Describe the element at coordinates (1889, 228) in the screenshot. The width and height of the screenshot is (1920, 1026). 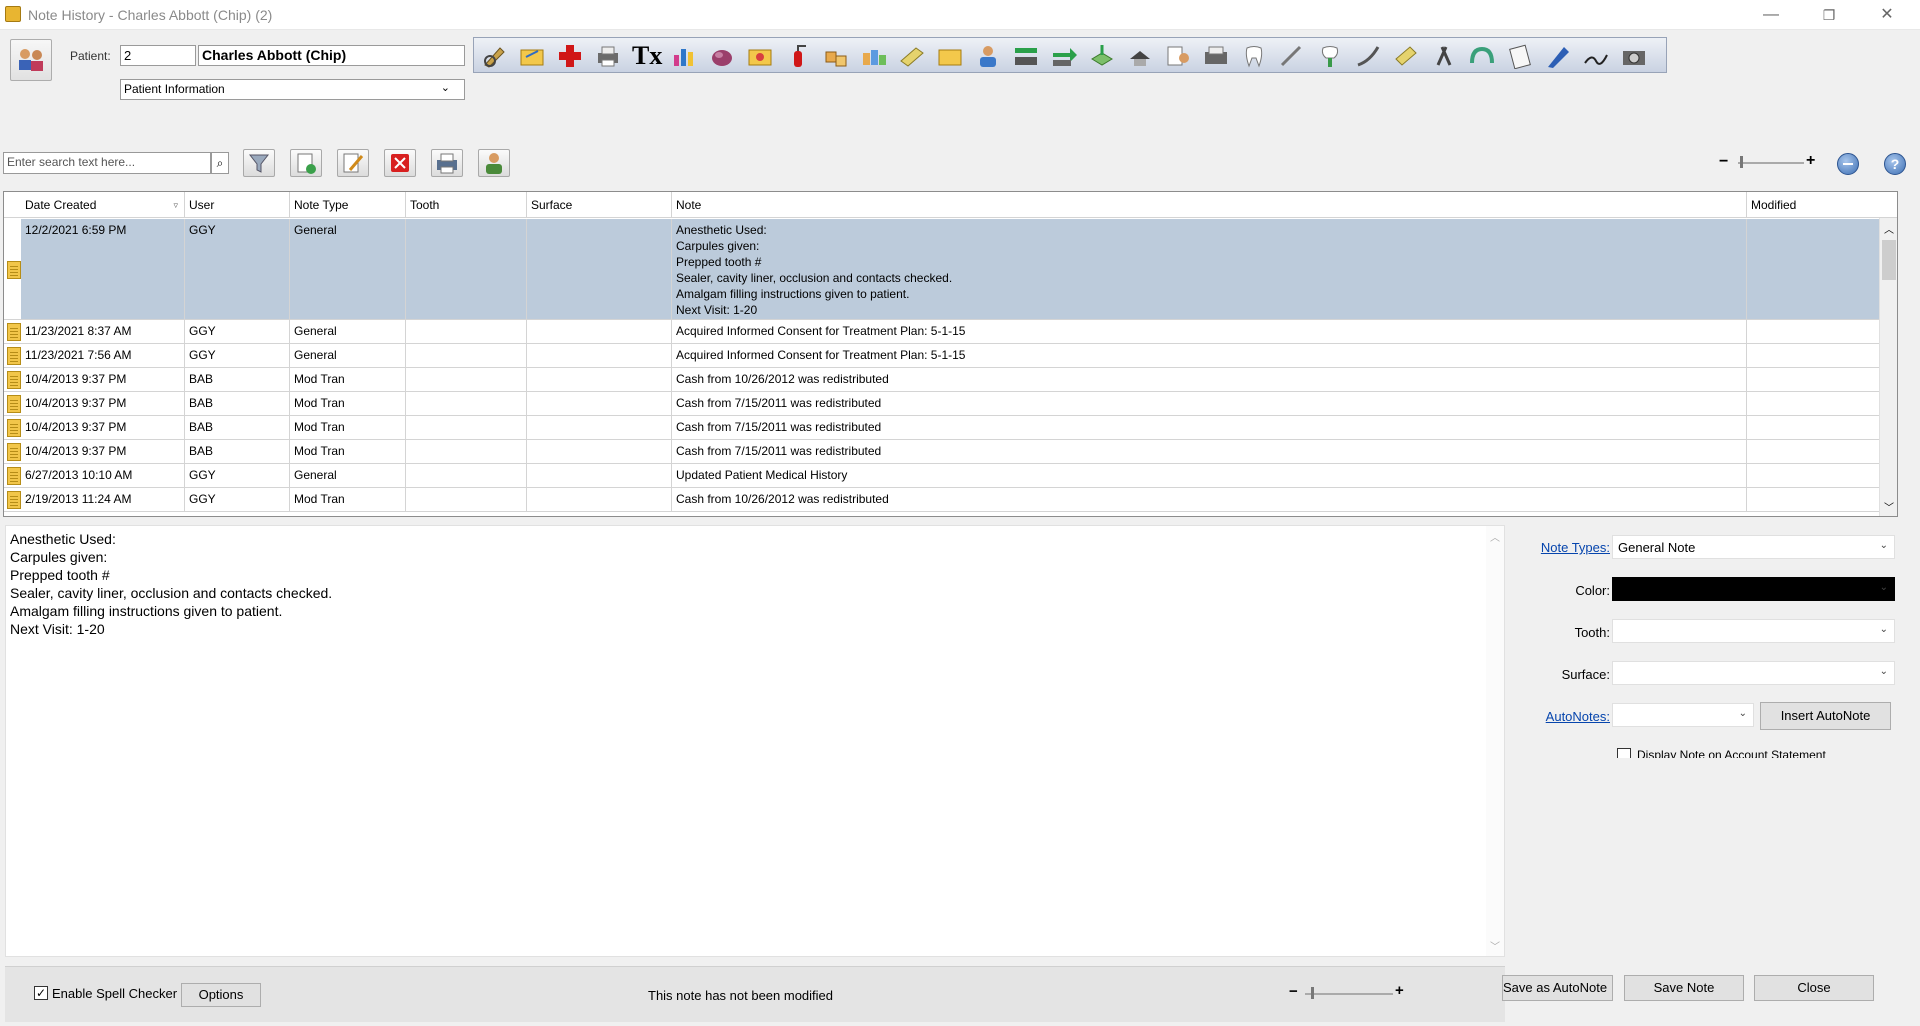
I see `scroll-up-arrow-icon: ︿` at that location.